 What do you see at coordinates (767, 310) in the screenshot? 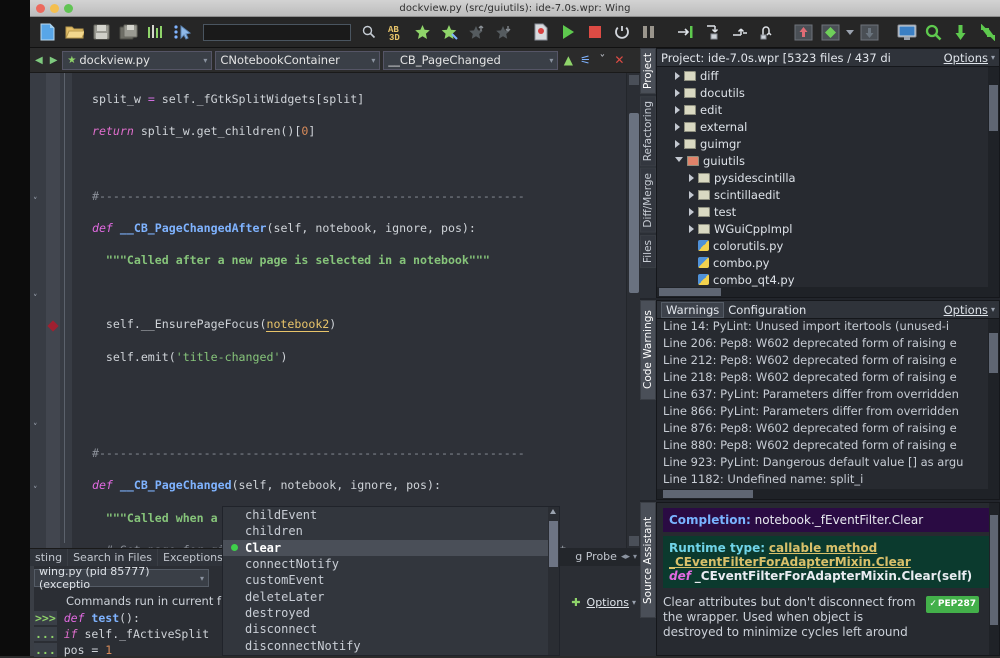
I see `tab-configuration: Configuration` at bounding box center [767, 310].